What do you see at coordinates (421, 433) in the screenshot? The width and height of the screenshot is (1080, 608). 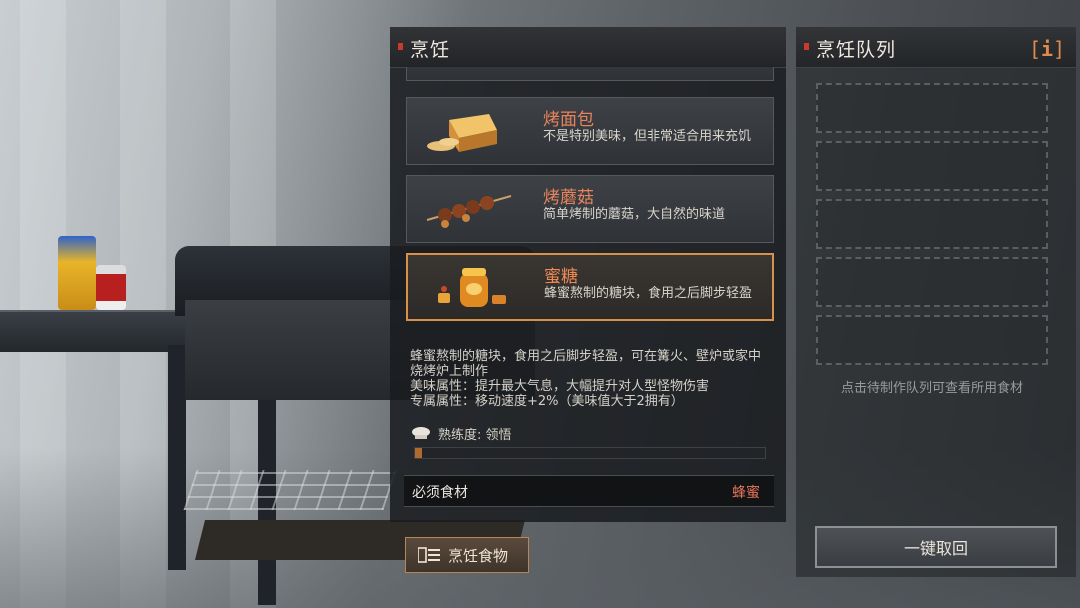 I see `chef-hat-icon` at bounding box center [421, 433].